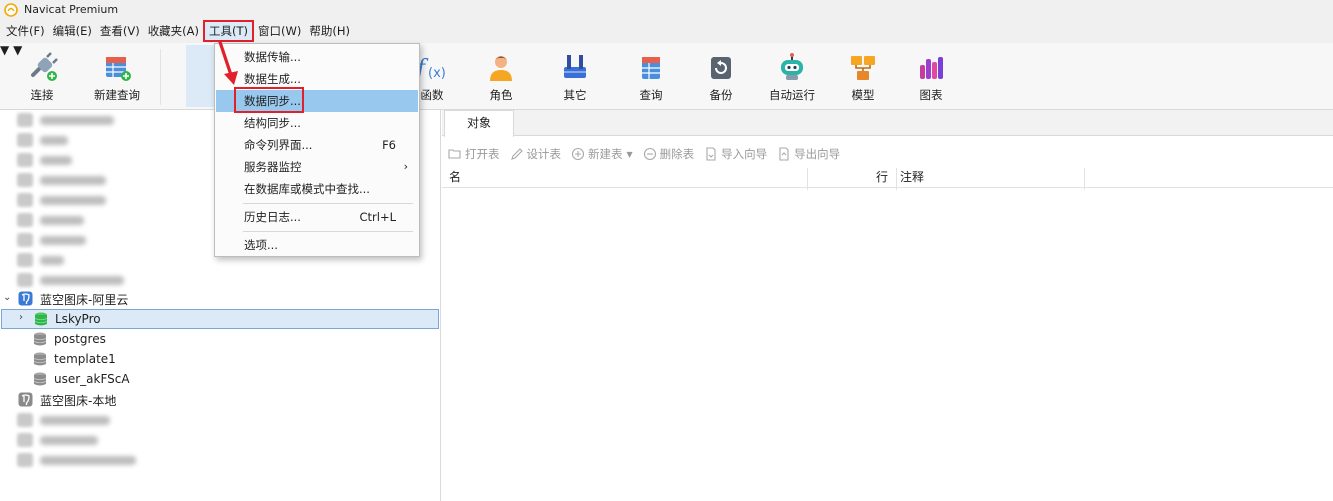 The width and height of the screenshot is (1333, 501). What do you see at coordinates (80, 339) in the screenshot?
I see `database-label: postgres` at bounding box center [80, 339].